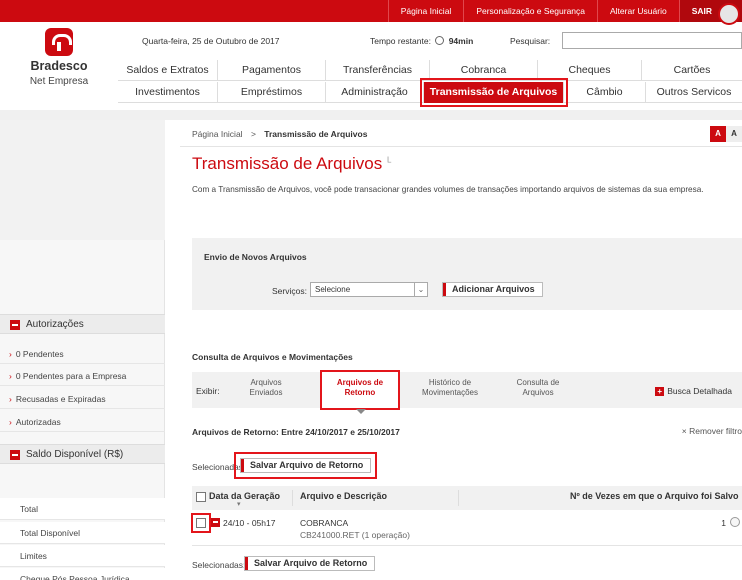 Image resolution: width=742 pixels, height=580 pixels. Describe the element at coordinates (39, 354) in the screenshot. I see `sidebar-item-label: 0 Pendentes` at that location.